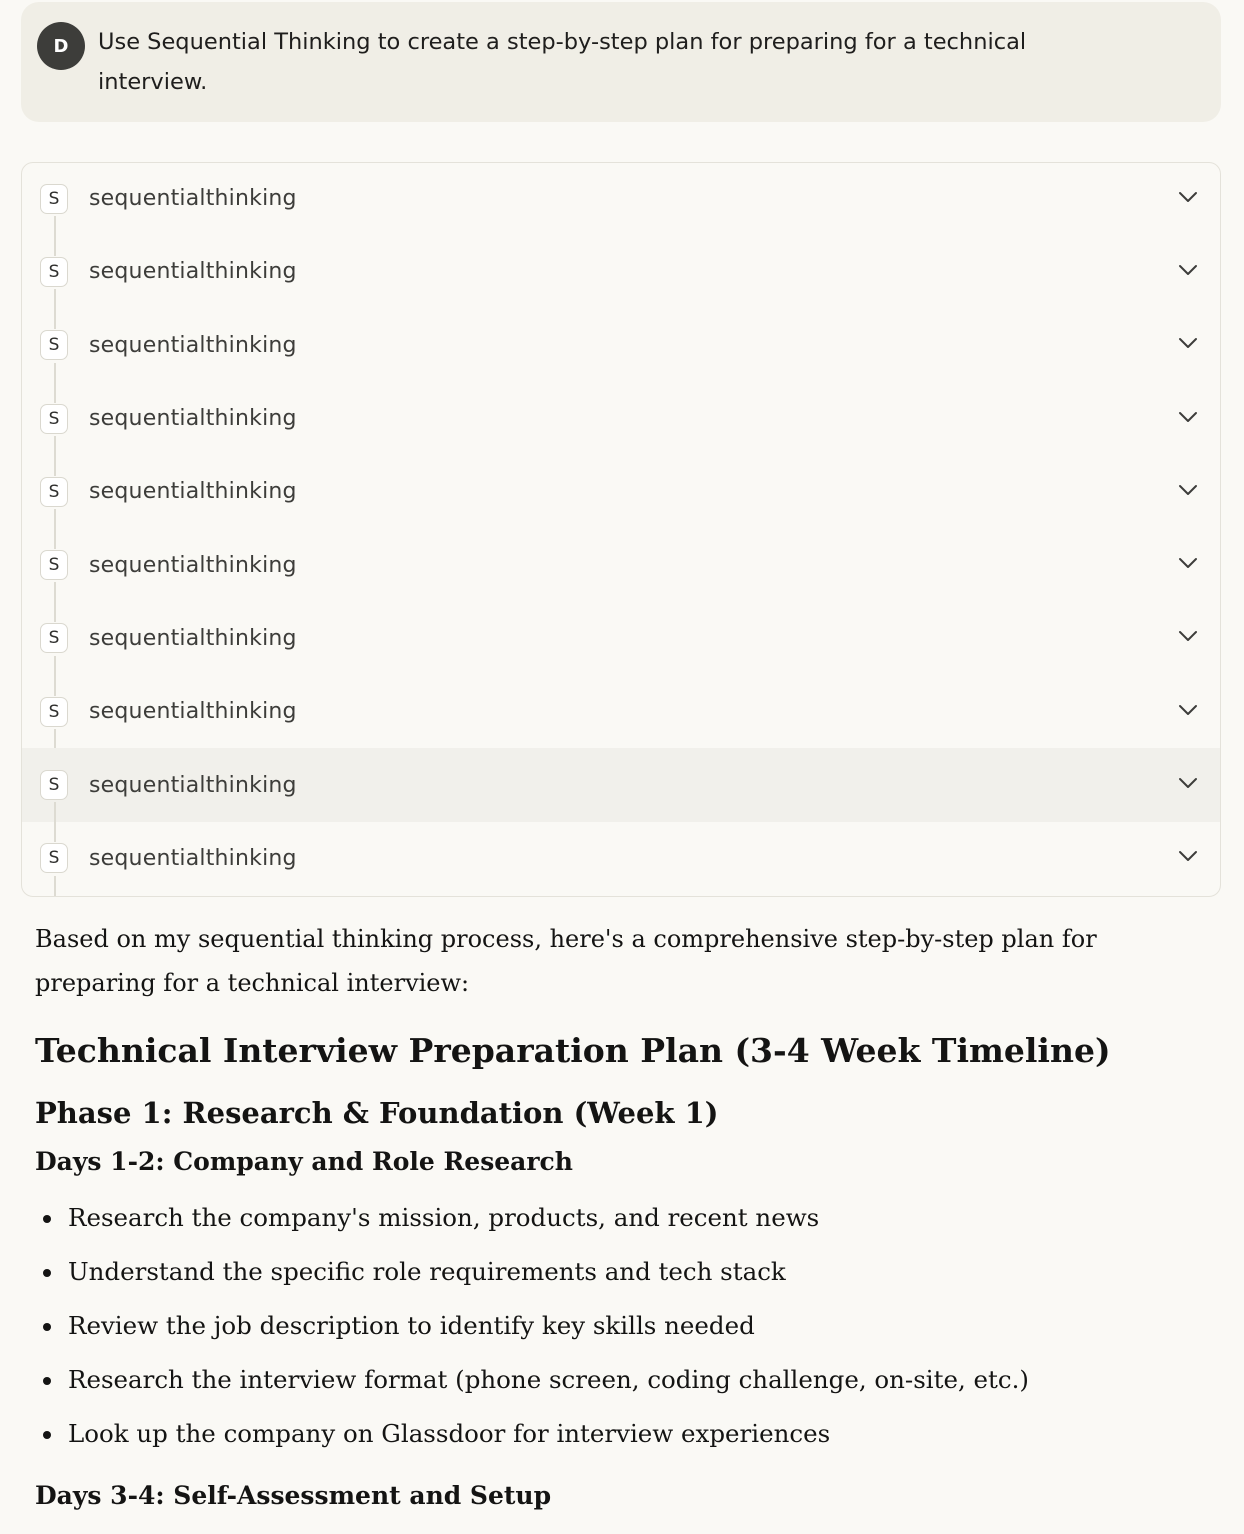 The height and width of the screenshot is (1534, 1244). Describe the element at coordinates (61, 46) in the screenshot. I see `user-avatar: D` at that location.